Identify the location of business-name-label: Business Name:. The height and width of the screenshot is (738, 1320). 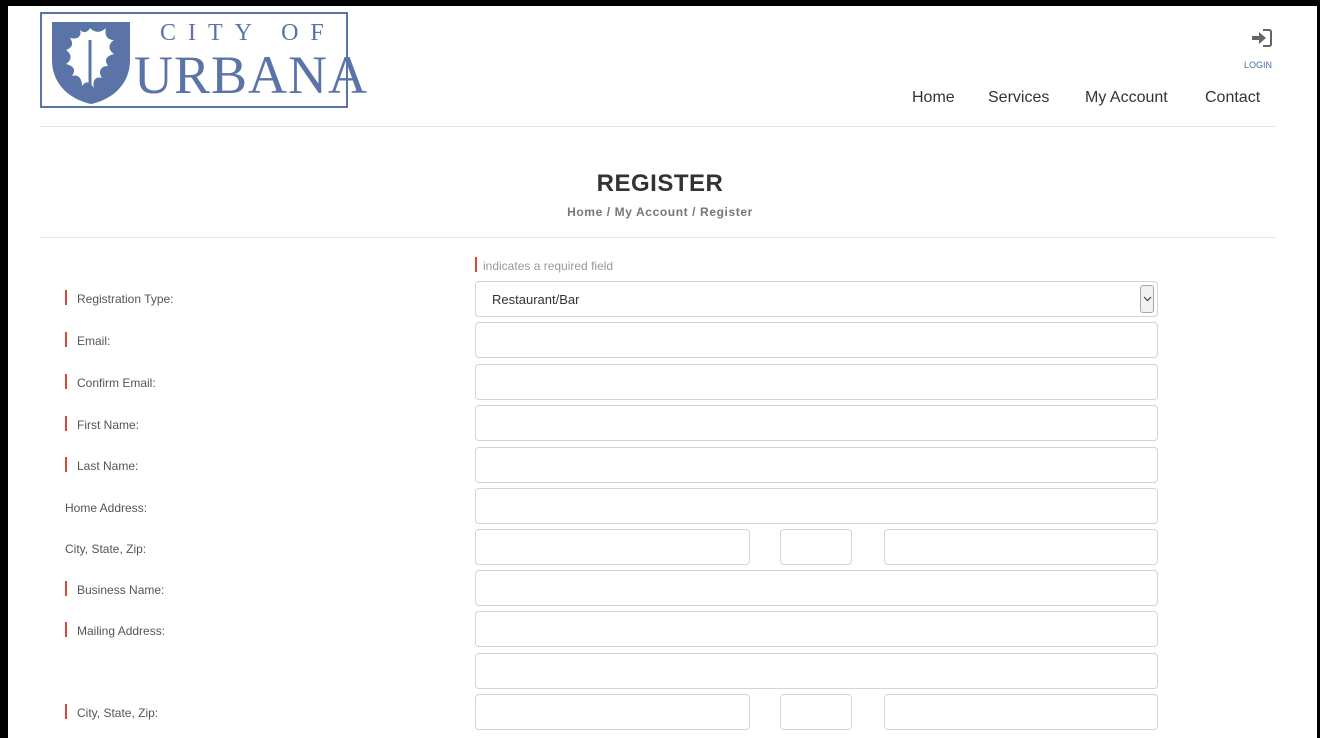
(115, 589).